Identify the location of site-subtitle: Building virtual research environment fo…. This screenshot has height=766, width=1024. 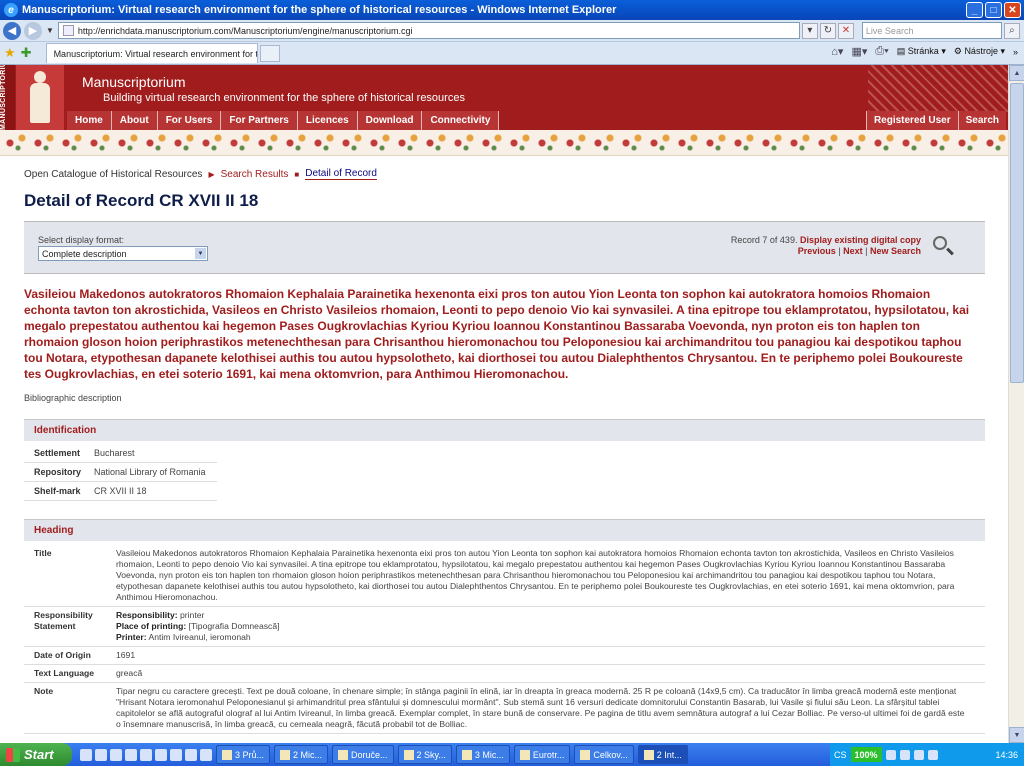
(284, 98).